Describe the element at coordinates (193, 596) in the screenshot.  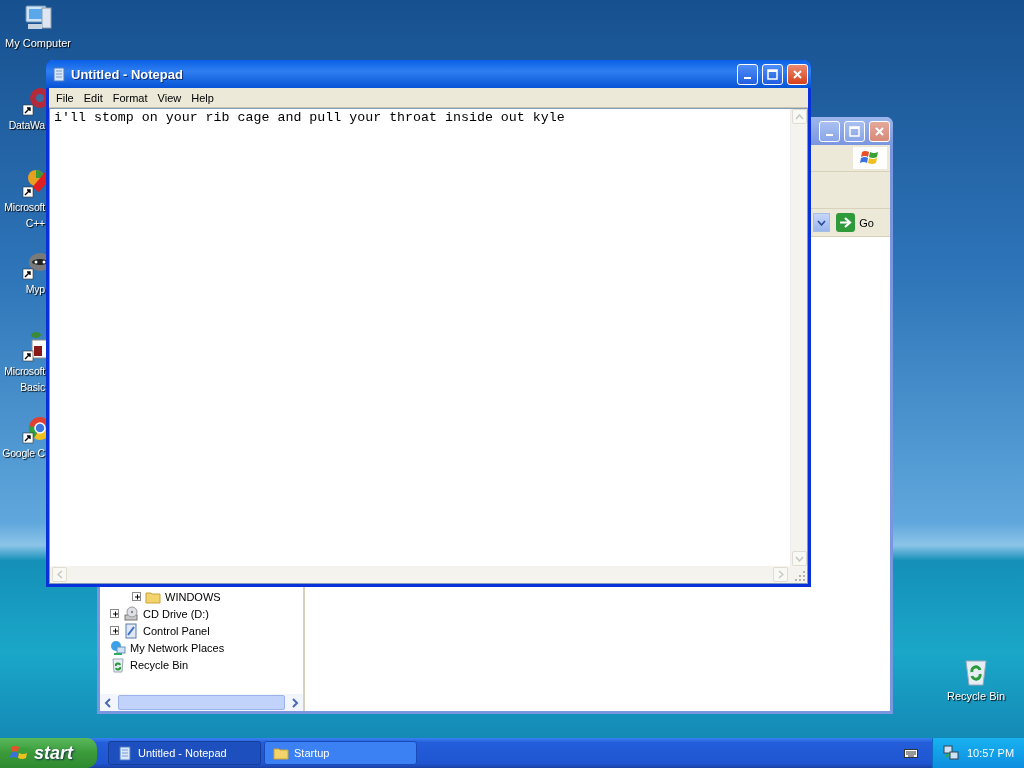
I see `tree-item: WINDOWS` at that location.